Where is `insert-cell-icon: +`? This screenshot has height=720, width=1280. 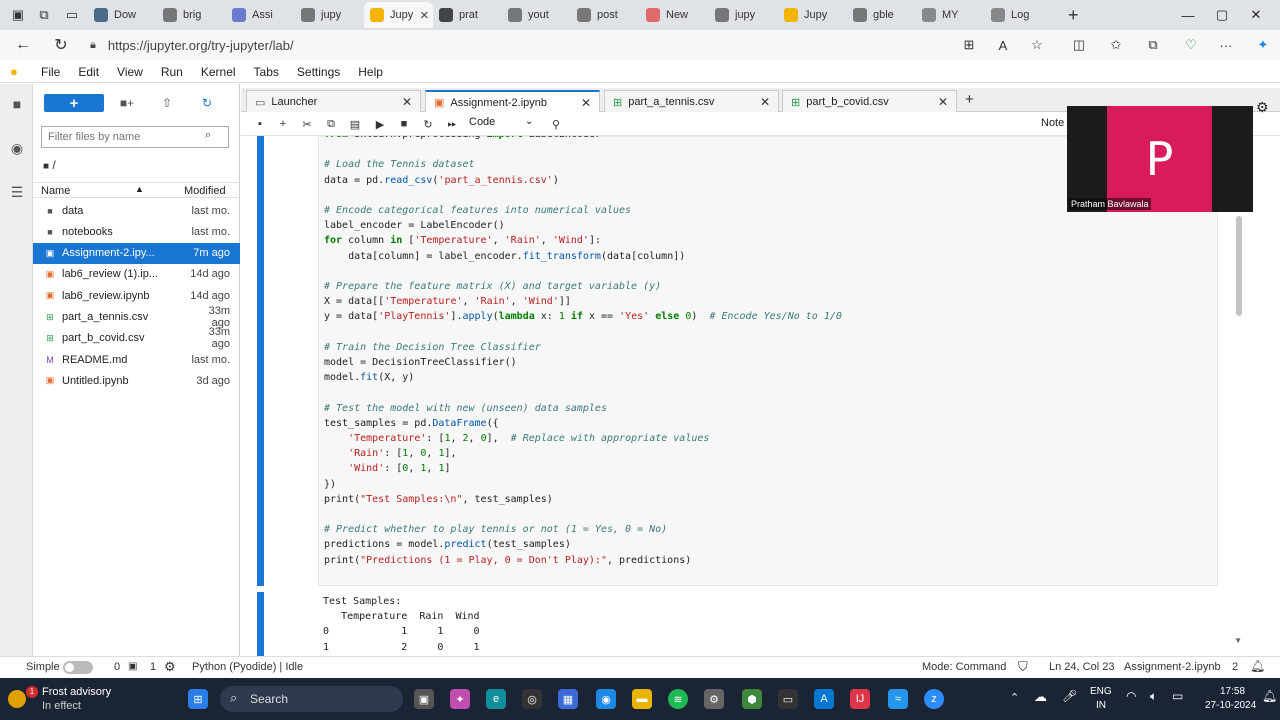
insert-cell-icon: + is located at coordinates (283, 124).